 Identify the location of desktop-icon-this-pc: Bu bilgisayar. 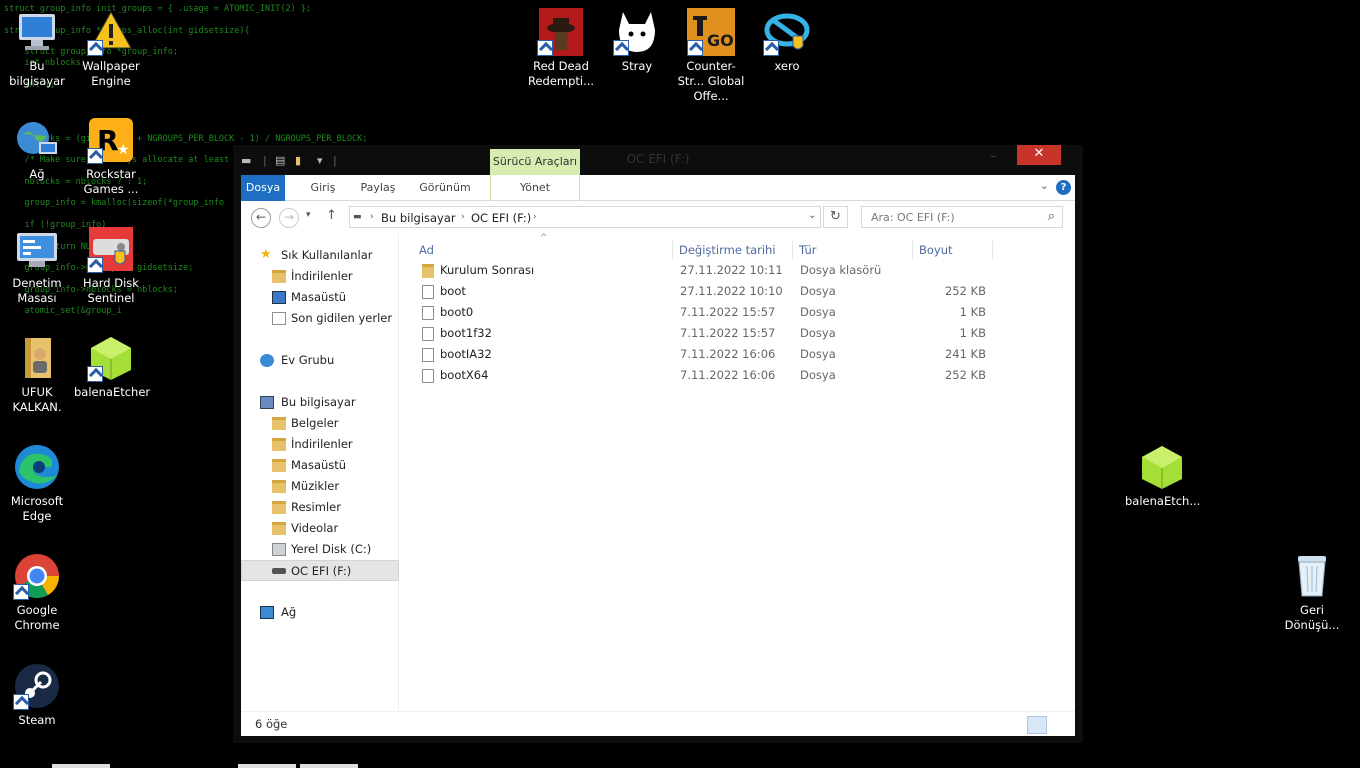
(37, 48).